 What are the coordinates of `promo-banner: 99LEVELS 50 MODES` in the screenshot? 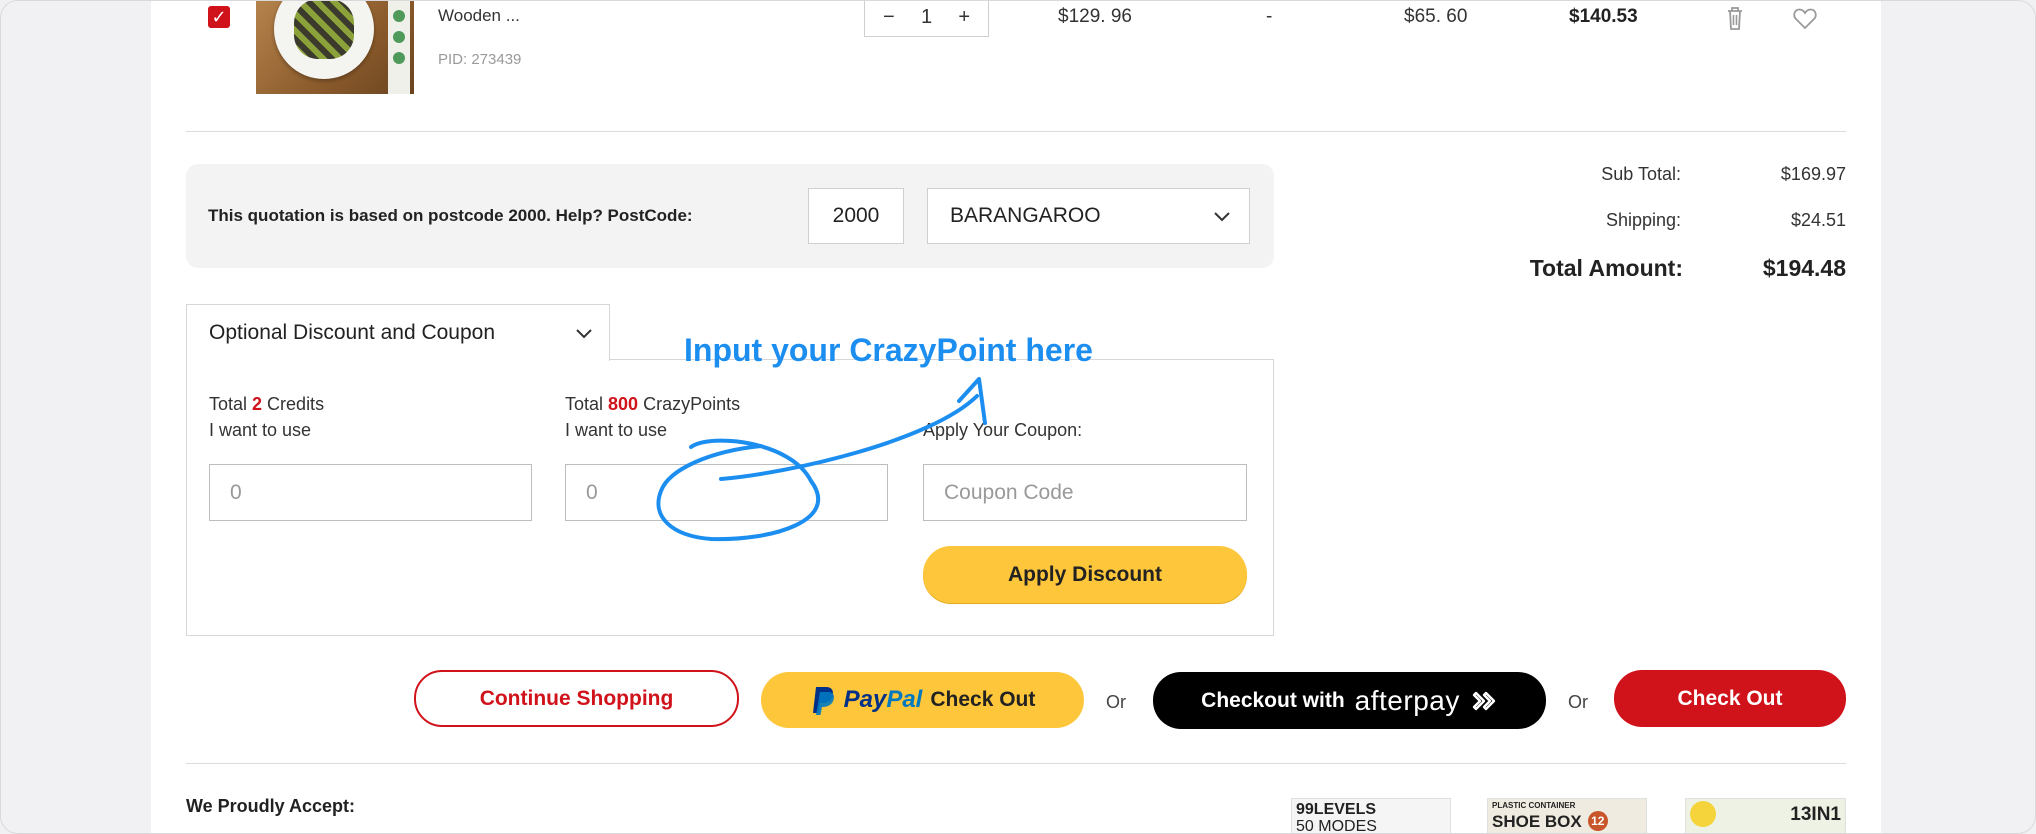 It's located at (1371, 816).